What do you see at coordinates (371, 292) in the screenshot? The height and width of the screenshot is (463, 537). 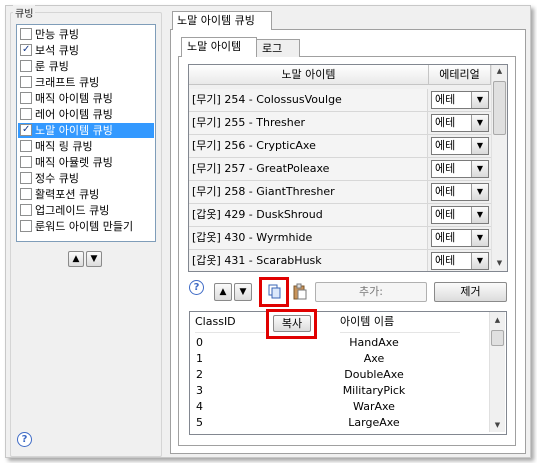 I see `add-button: 추가:` at bounding box center [371, 292].